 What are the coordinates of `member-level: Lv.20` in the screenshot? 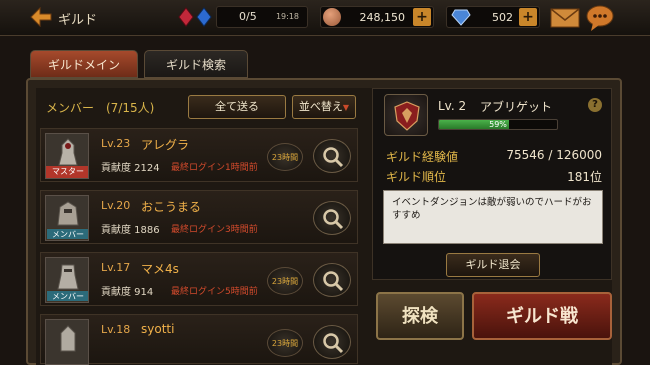 It's located at (116, 205).